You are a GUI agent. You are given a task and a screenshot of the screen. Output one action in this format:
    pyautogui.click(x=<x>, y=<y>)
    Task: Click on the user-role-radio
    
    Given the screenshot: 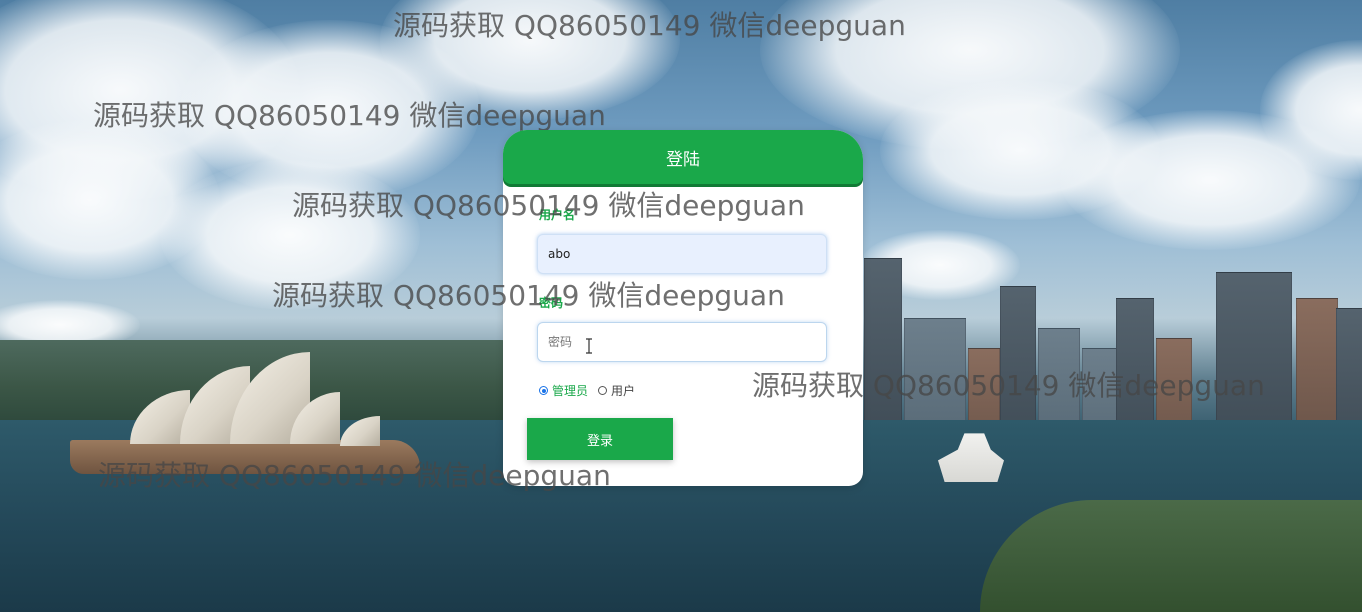 What is the action you would take?
    pyautogui.click(x=603, y=390)
    